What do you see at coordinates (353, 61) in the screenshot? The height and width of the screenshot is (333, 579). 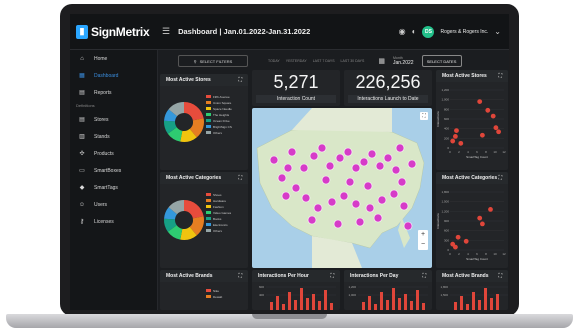 I see `range-last-30: LAST 30 DAYS` at bounding box center [353, 61].